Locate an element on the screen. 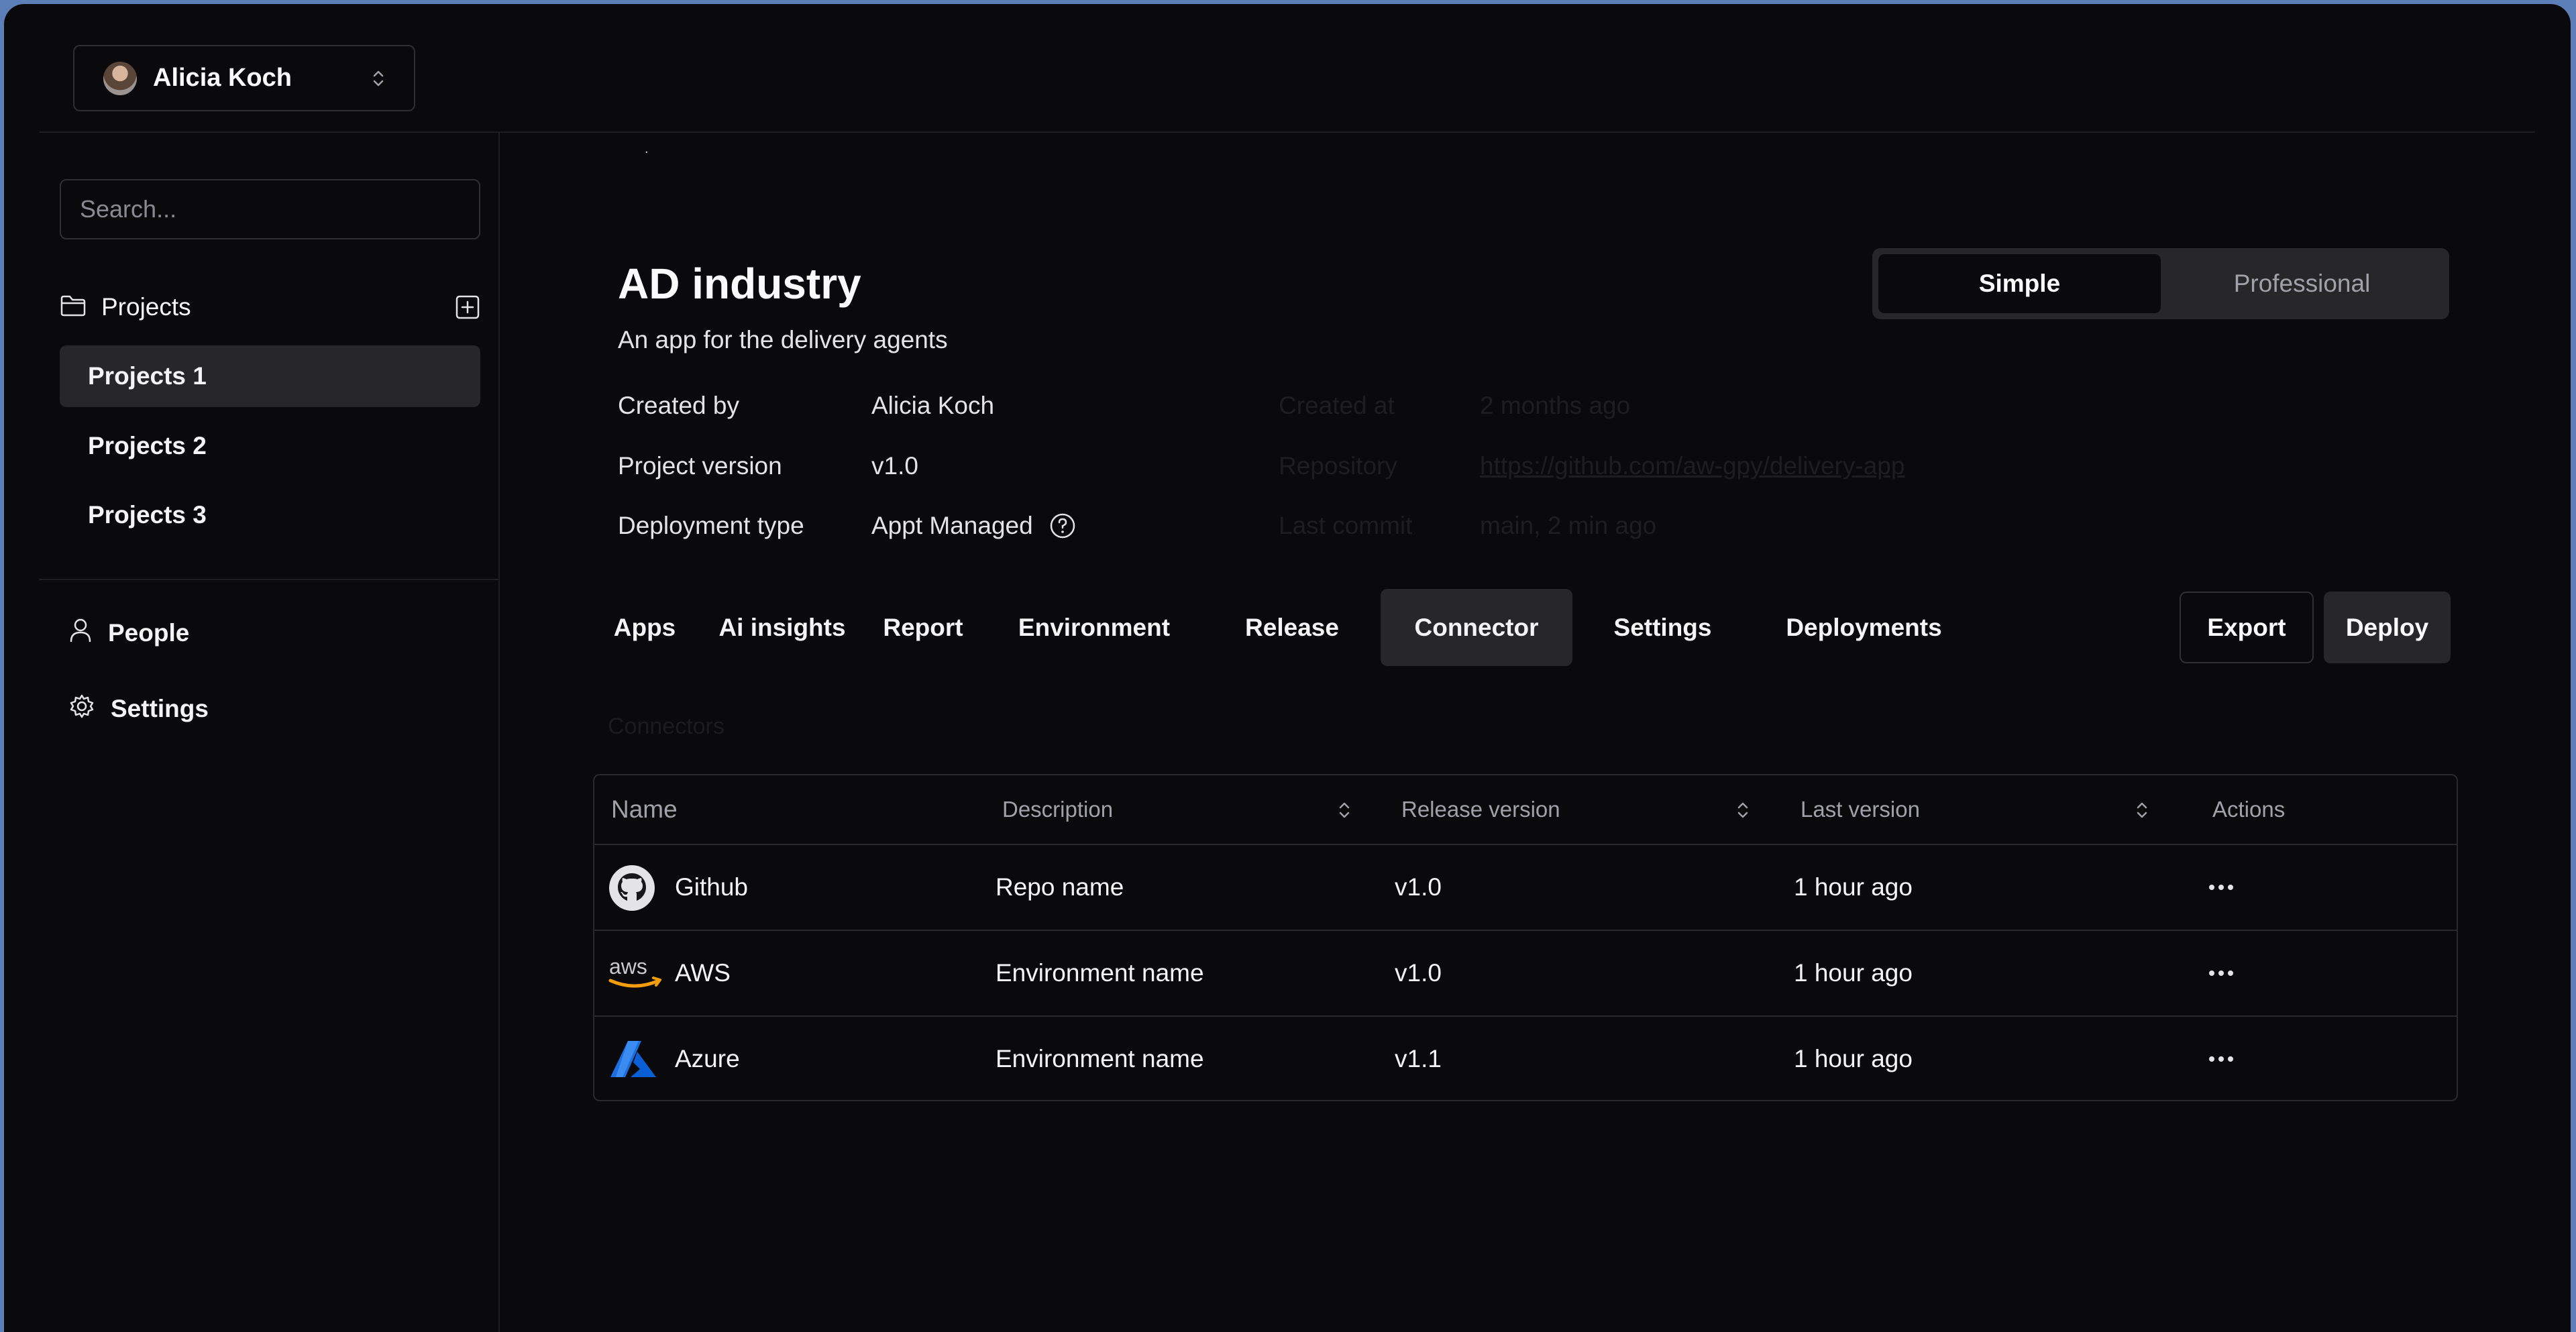  page-title: AD industry is located at coordinates (739, 284).